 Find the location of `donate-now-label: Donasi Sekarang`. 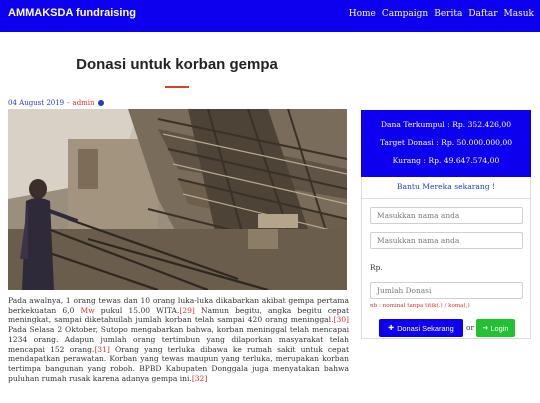

donate-now-label: Donasi Sekarang is located at coordinates (425, 328).